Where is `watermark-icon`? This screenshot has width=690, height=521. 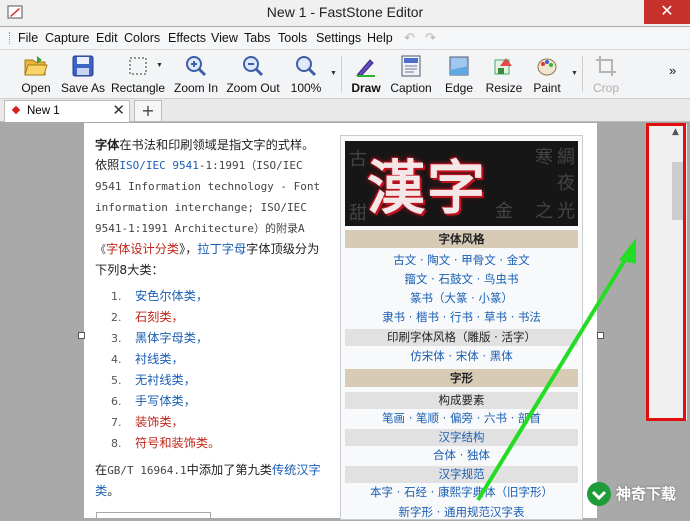
watermark-icon is located at coordinates (599, 494).